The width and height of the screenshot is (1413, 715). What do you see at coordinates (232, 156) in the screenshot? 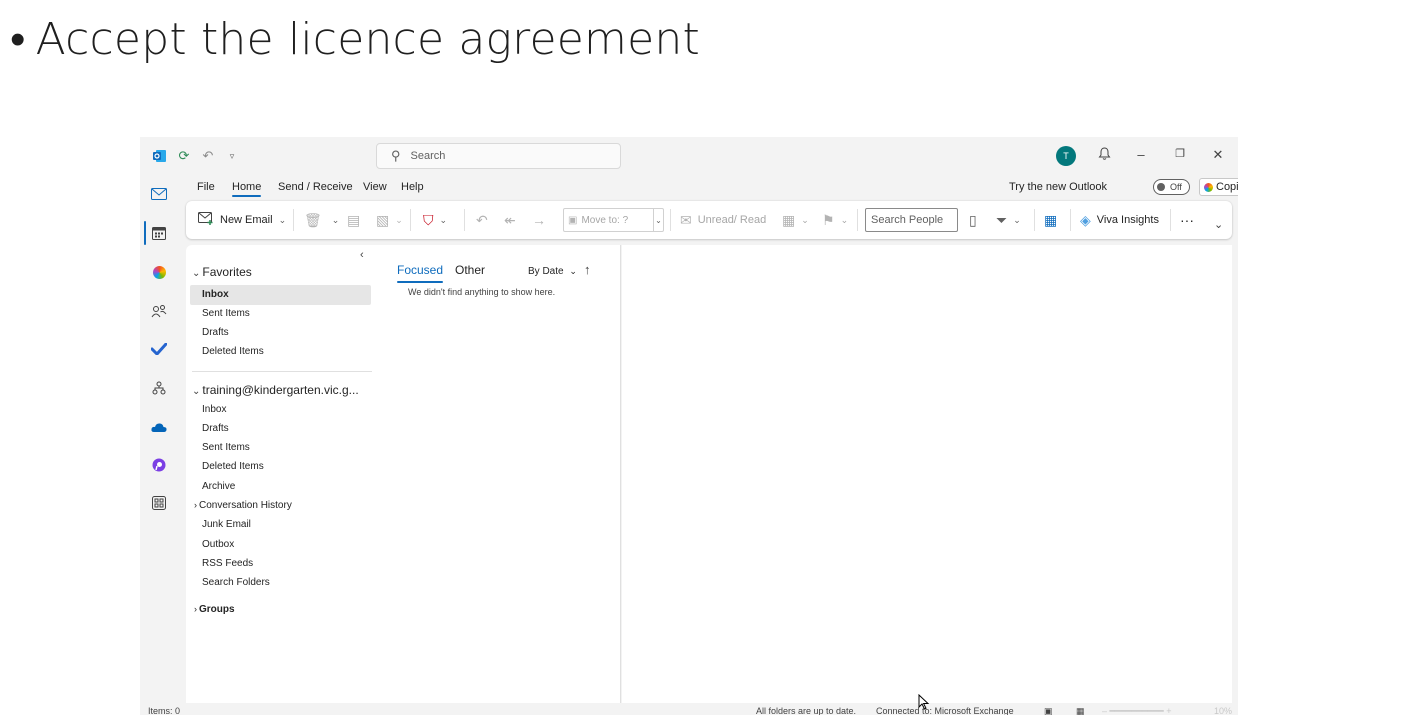
I see `customize-qat-icon: ▿` at bounding box center [232, 156].